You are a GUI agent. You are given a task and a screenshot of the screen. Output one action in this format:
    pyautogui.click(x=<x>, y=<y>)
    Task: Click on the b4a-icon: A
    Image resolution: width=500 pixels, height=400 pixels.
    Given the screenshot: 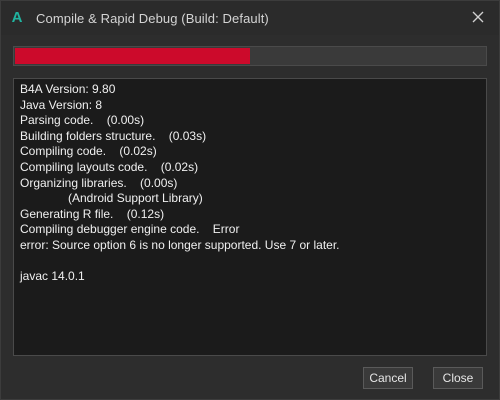 What is the action you would take?
    pyautogui.click(x=17, y=17)
    